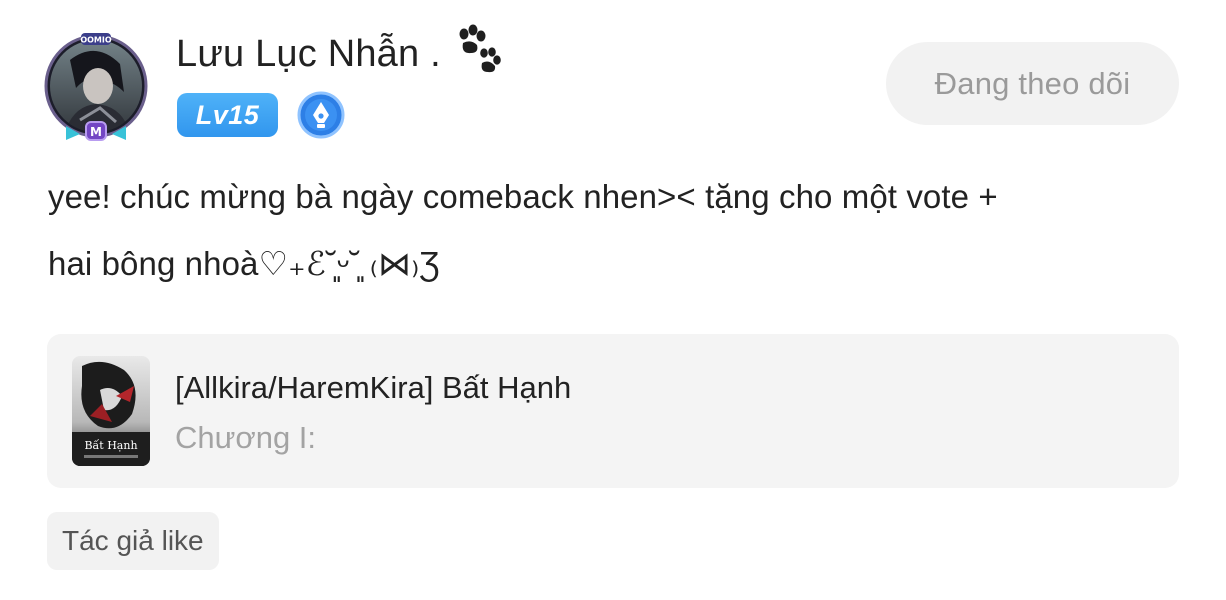  I want to click on username-row: Lưu Lục Nhẫn ., so click(339, 54).